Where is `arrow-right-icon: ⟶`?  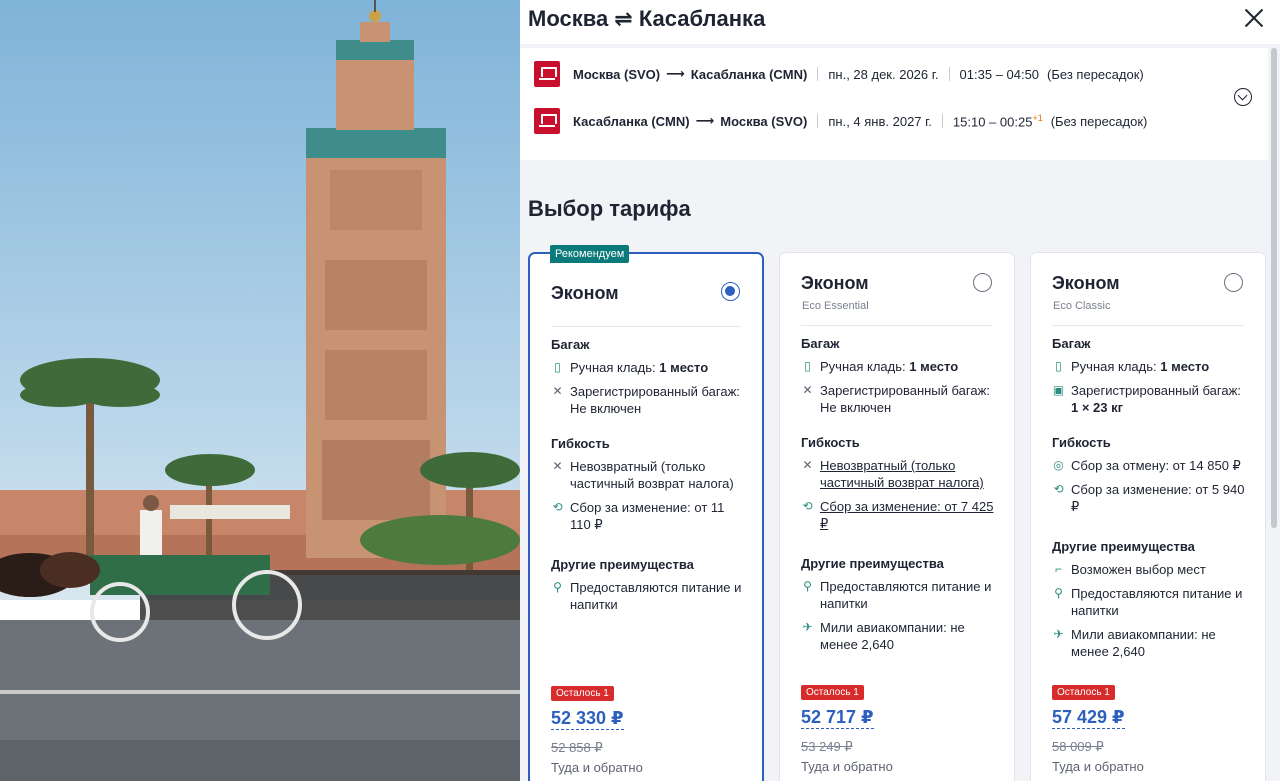
arrow-right-icon: ⟶ is located at coordinates (675, 73).